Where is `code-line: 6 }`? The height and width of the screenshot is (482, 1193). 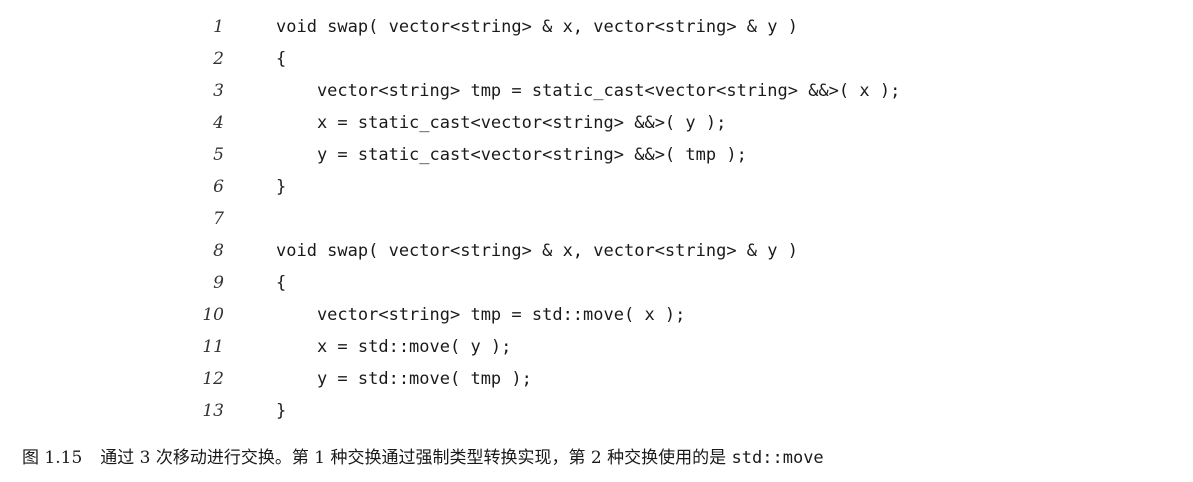
code-line: 6 } is located at coordinates (596, 190).